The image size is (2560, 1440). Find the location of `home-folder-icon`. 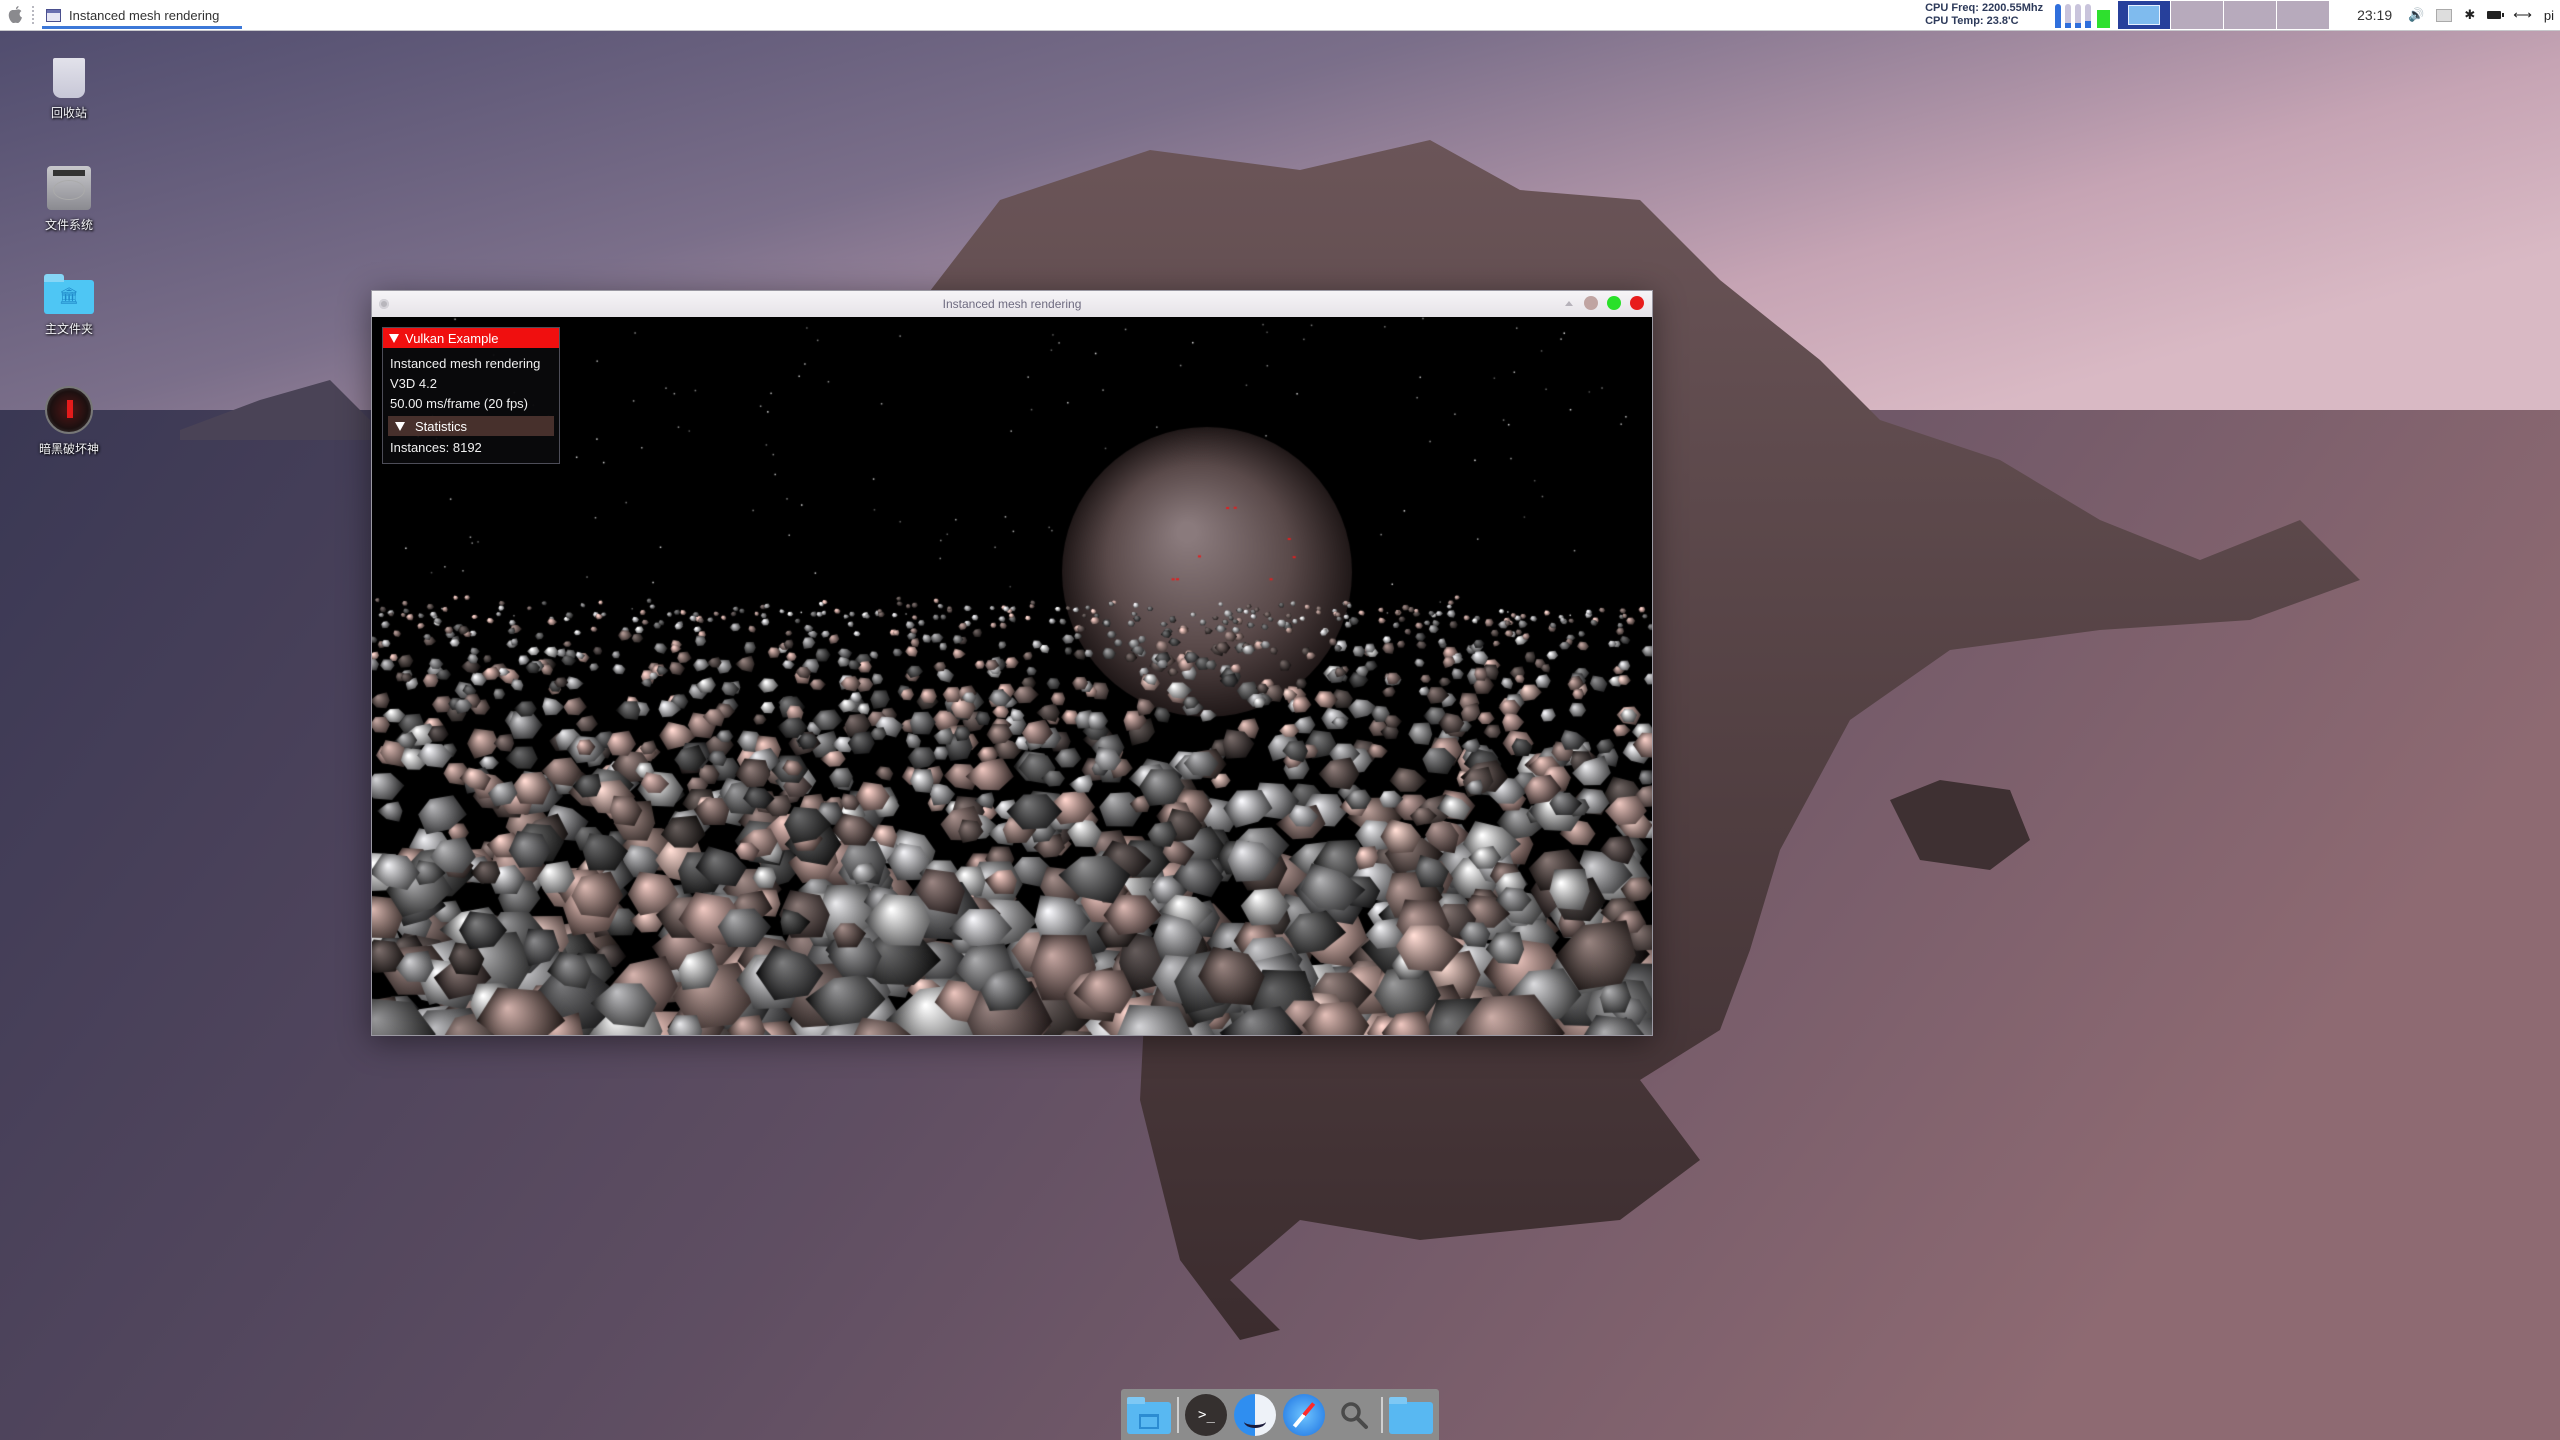

home-folder-icon is located at coordinates (69, 294).